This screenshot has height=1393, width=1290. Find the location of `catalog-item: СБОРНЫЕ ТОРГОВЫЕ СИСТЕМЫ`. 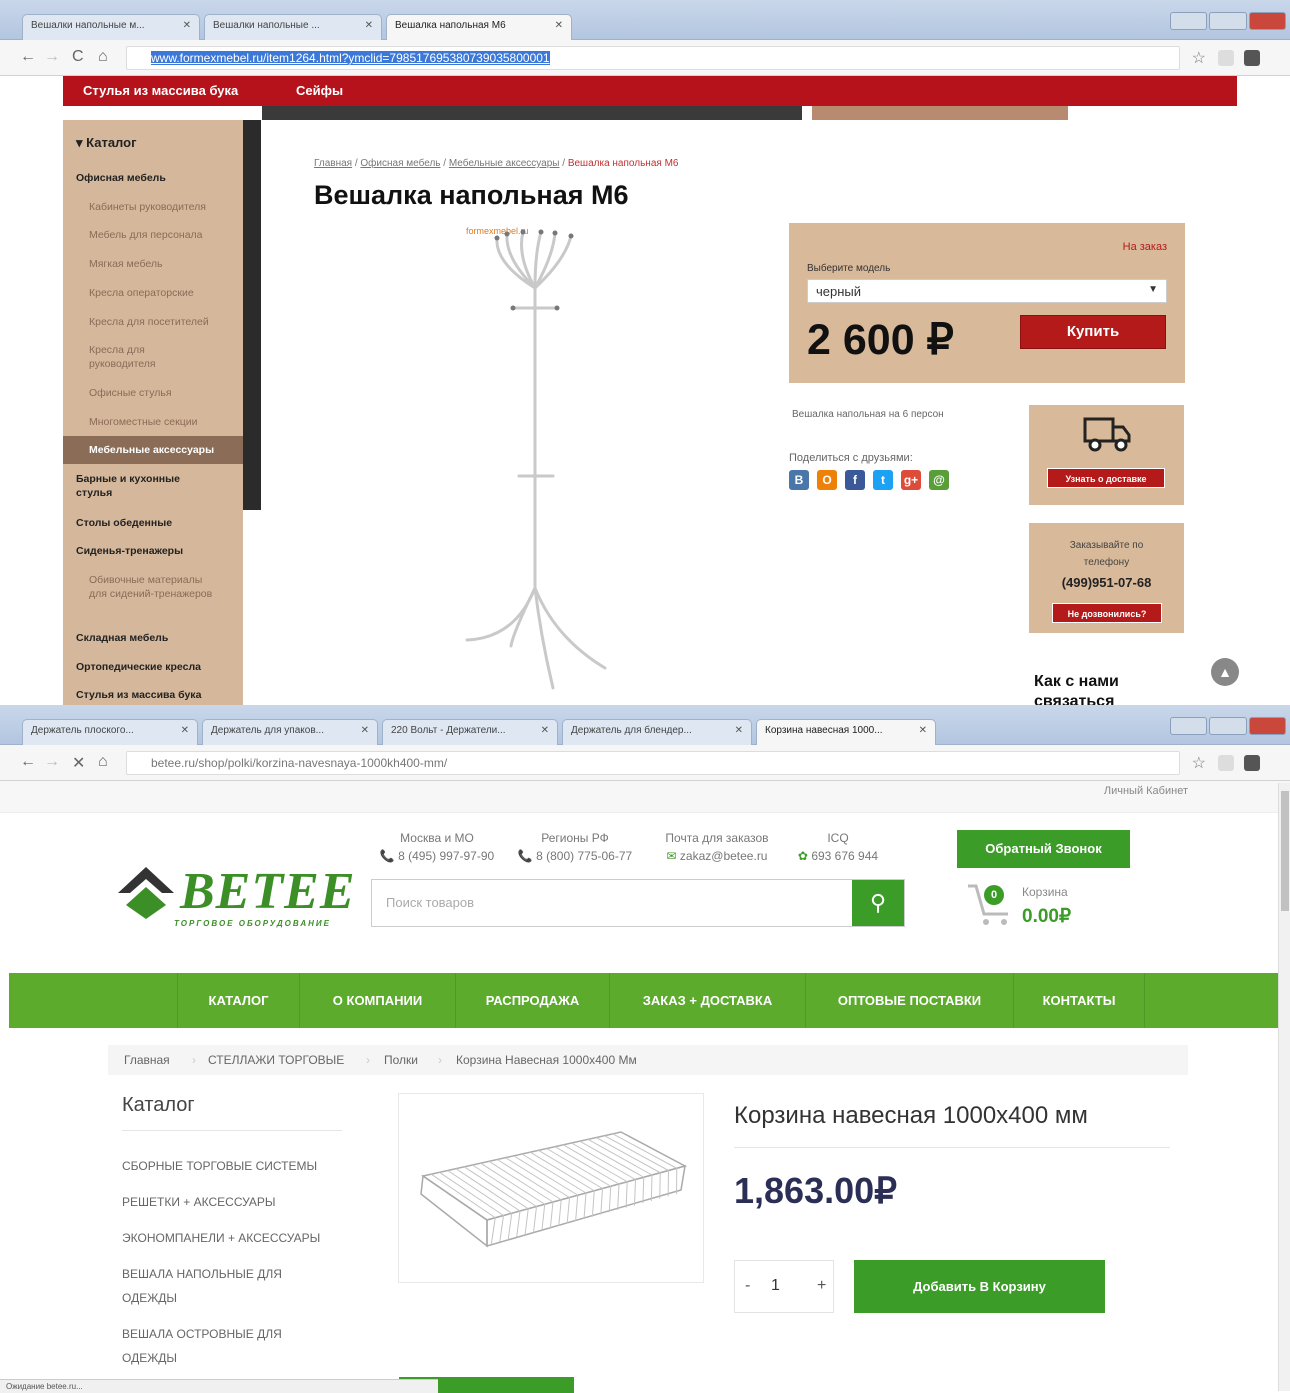

catalog-item: СБОРНЫЕ ТОРГОВЫЕ СИСТЕМЫ is located at coordinates (222, 1166).